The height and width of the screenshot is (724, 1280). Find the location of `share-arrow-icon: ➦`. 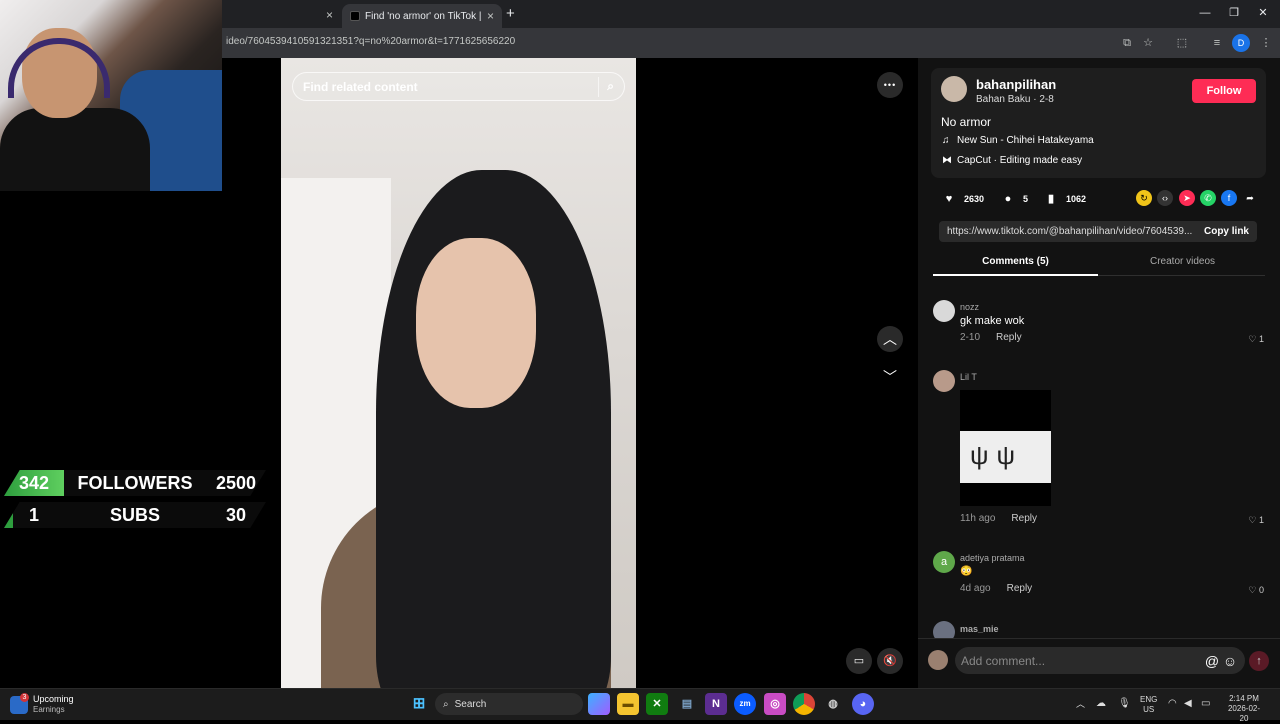

share-arrow-icon: ➦ is located at coordinates (1250, 198).